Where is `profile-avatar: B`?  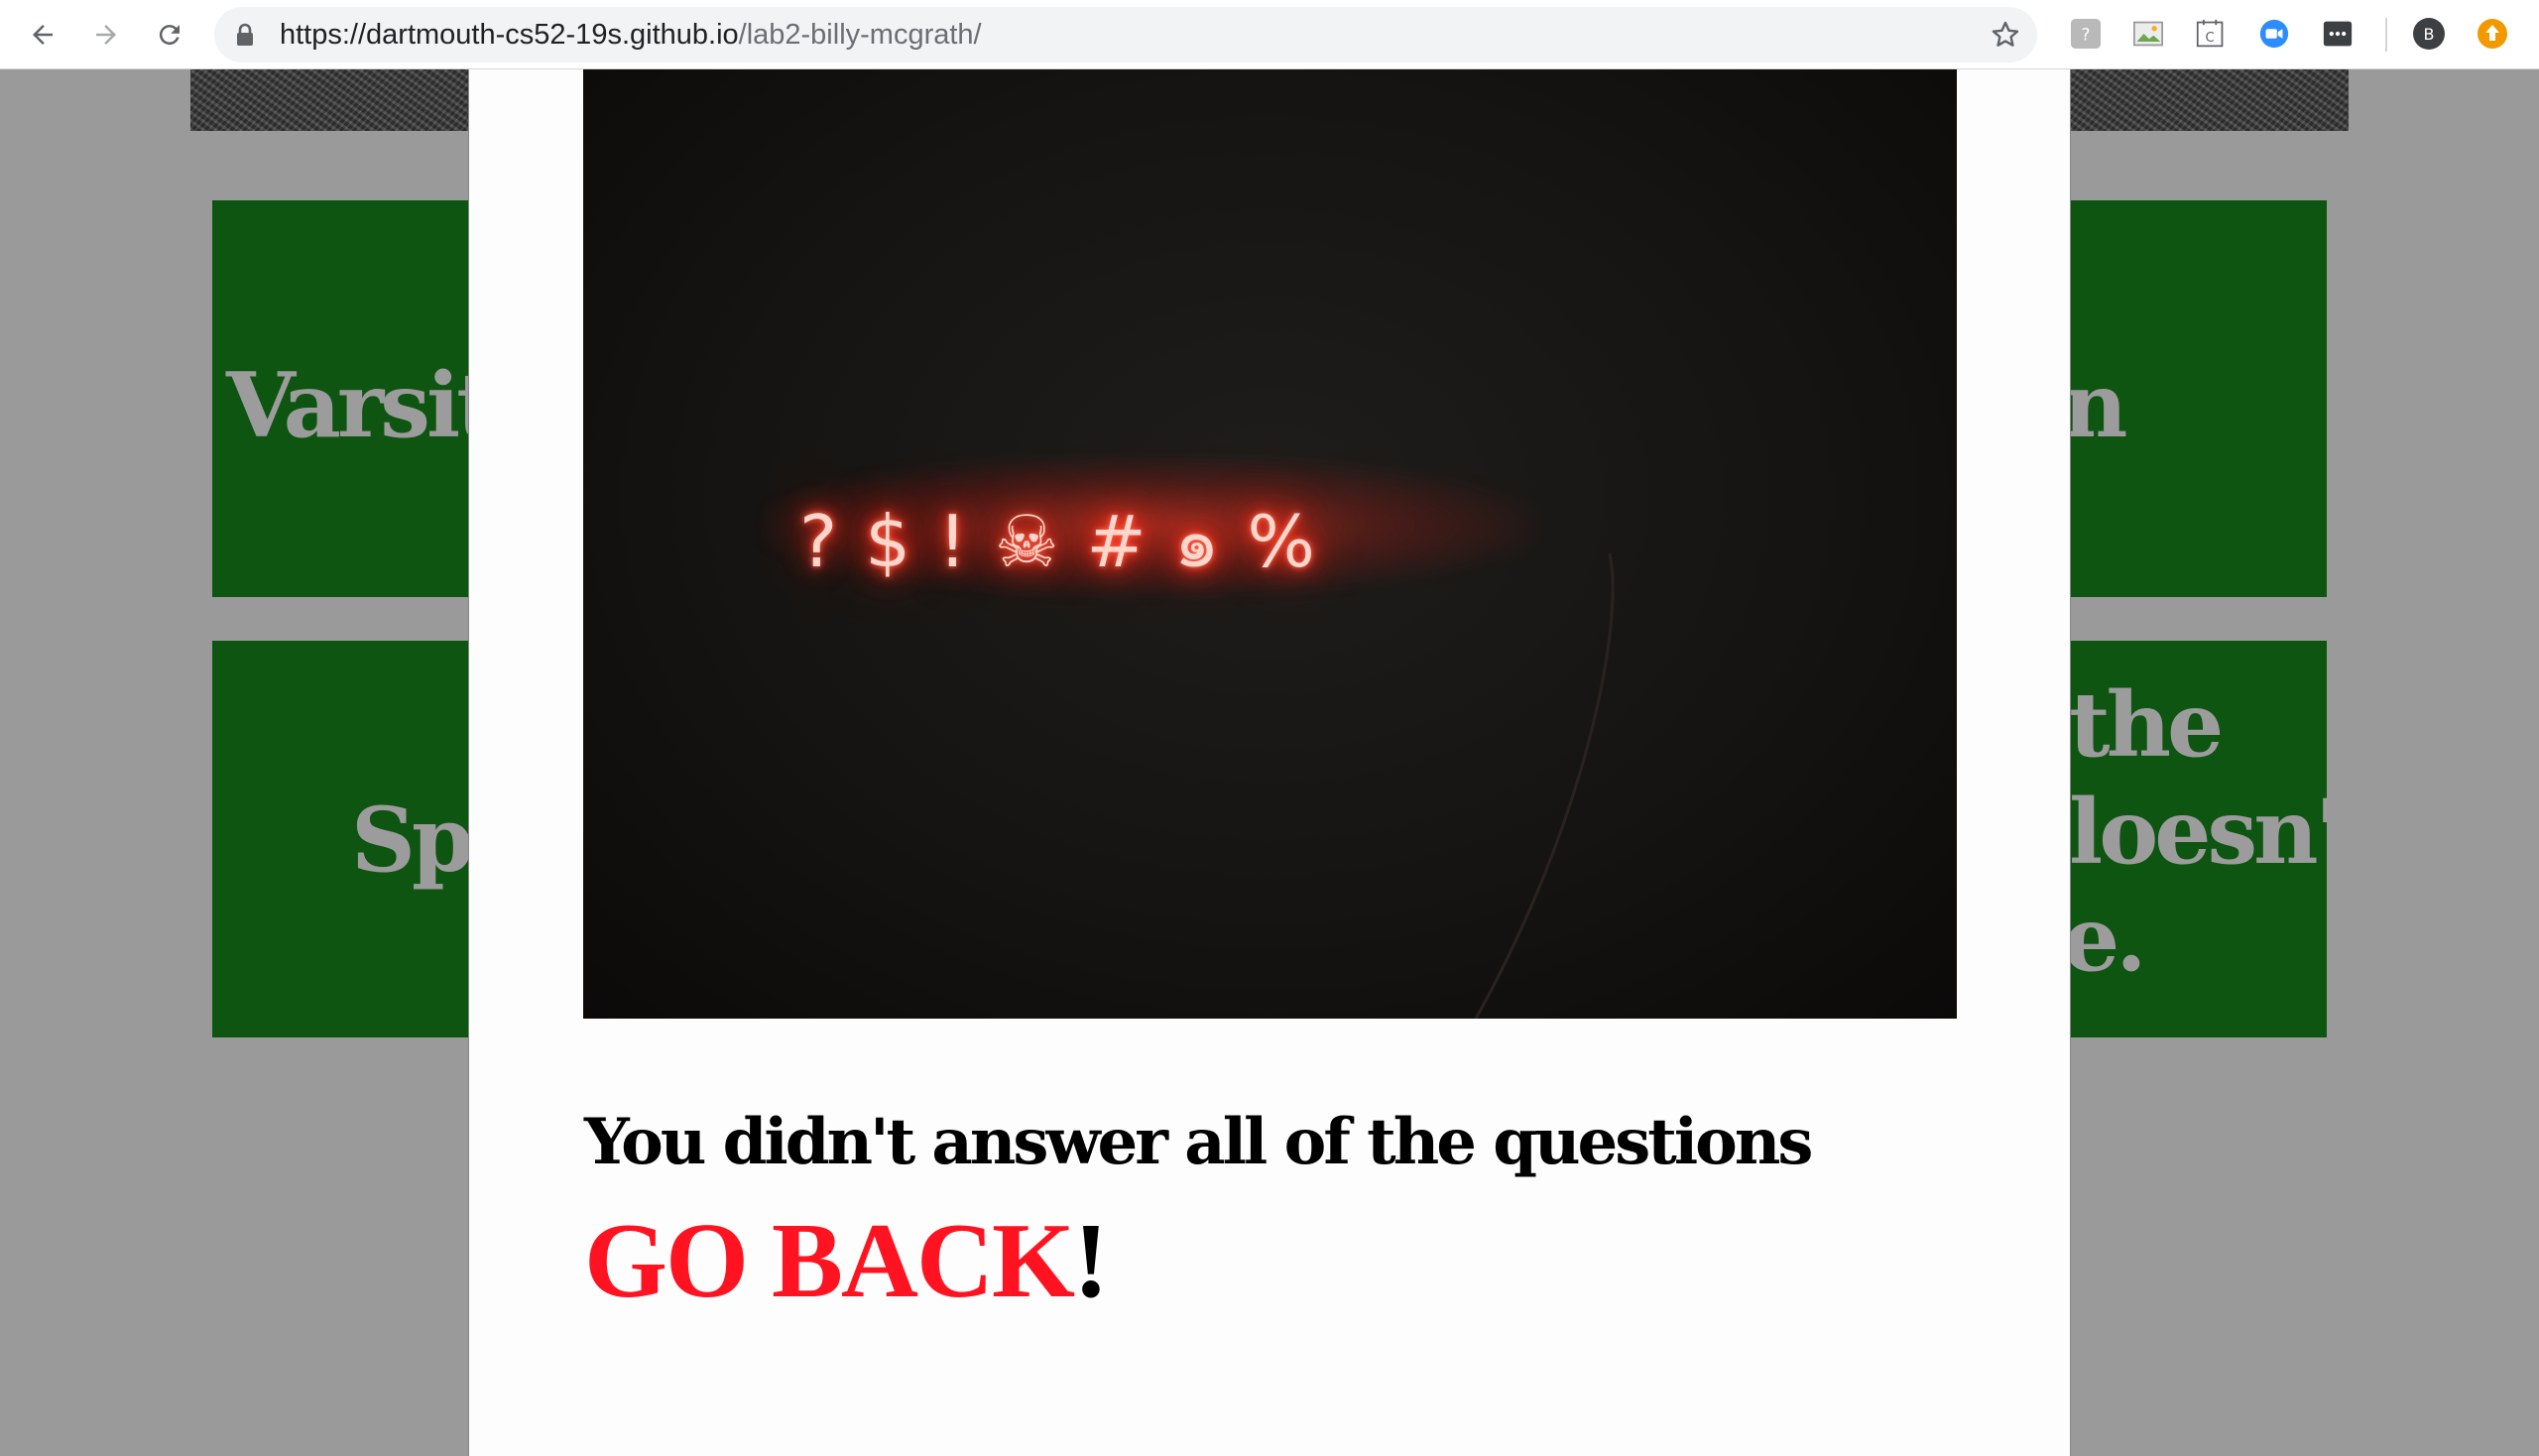
profile-avatar: B is located at coordinates (2429, 34).